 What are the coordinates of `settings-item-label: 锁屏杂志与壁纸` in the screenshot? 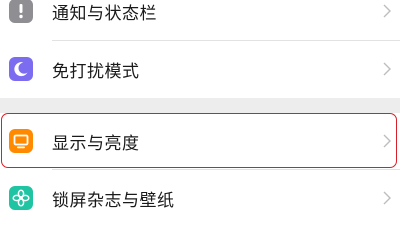 It's located at (113, 200).